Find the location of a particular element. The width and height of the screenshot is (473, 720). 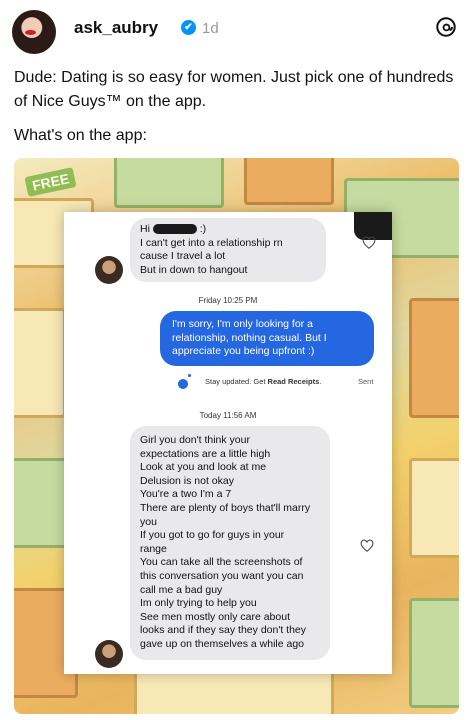

message-line: I can't get into a relationship rn is located at coordinates (211, 242).